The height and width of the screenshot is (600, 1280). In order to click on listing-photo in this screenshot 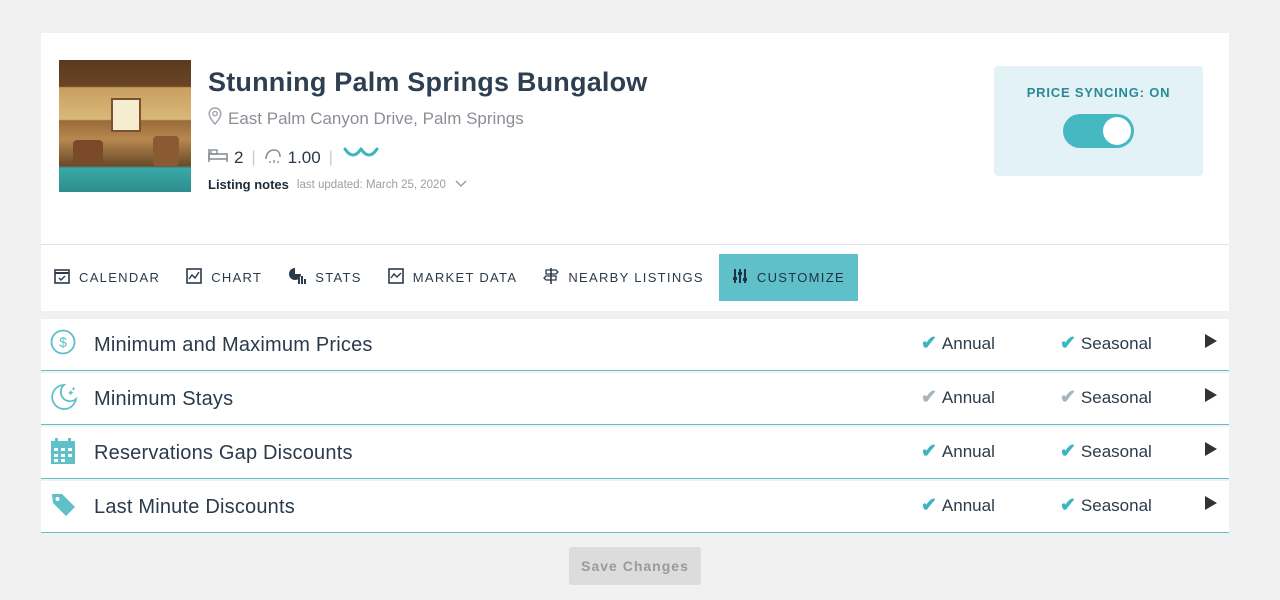, I will do `click(125, 126)`.